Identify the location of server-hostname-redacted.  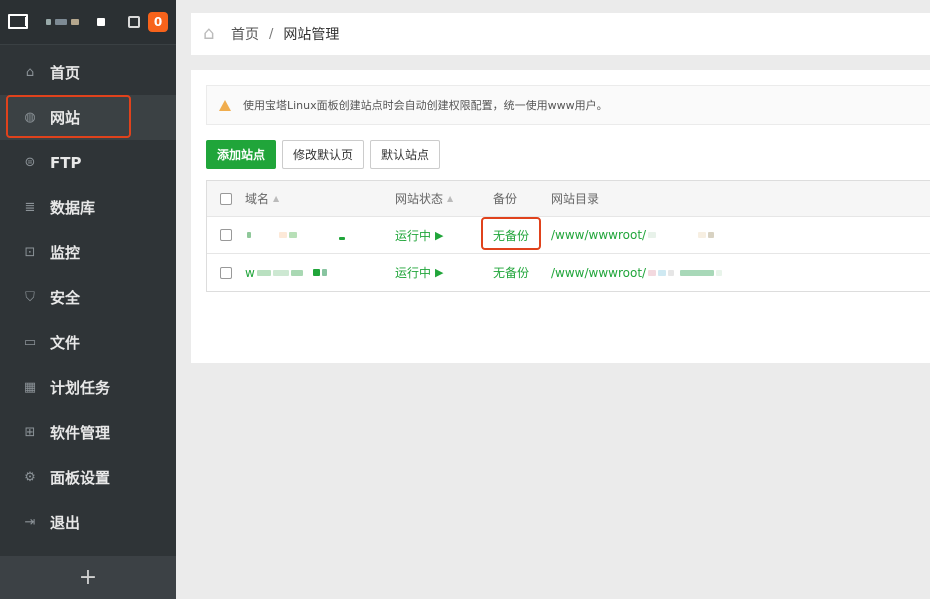
(75, 22).